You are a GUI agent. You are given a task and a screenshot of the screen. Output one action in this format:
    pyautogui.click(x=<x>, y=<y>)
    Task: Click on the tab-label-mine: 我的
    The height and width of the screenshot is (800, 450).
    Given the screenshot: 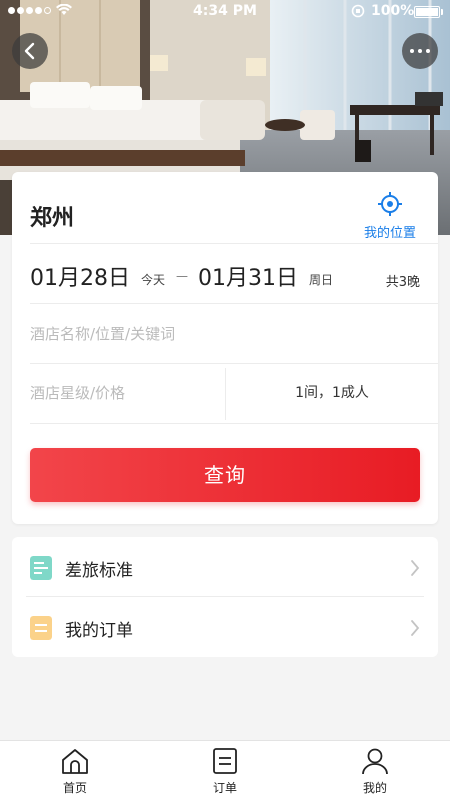 What is the action you would take?
    pyautogui.click(x=374, y=788)
    